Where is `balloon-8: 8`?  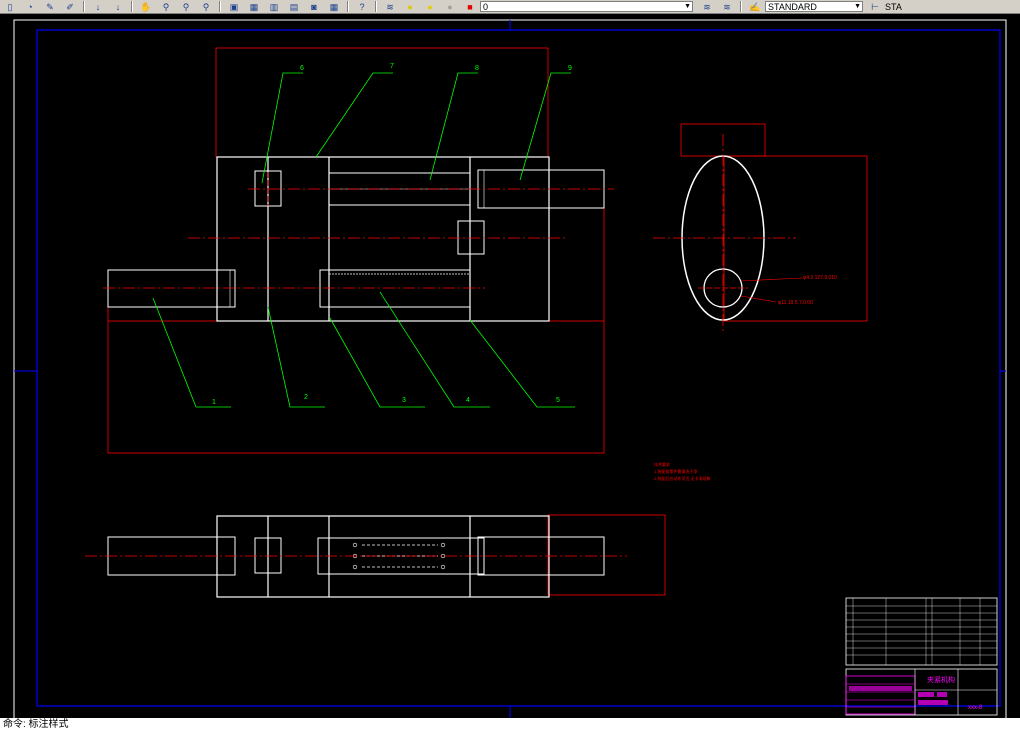 balloon-8: 8 is located at coordinates (477, 68).